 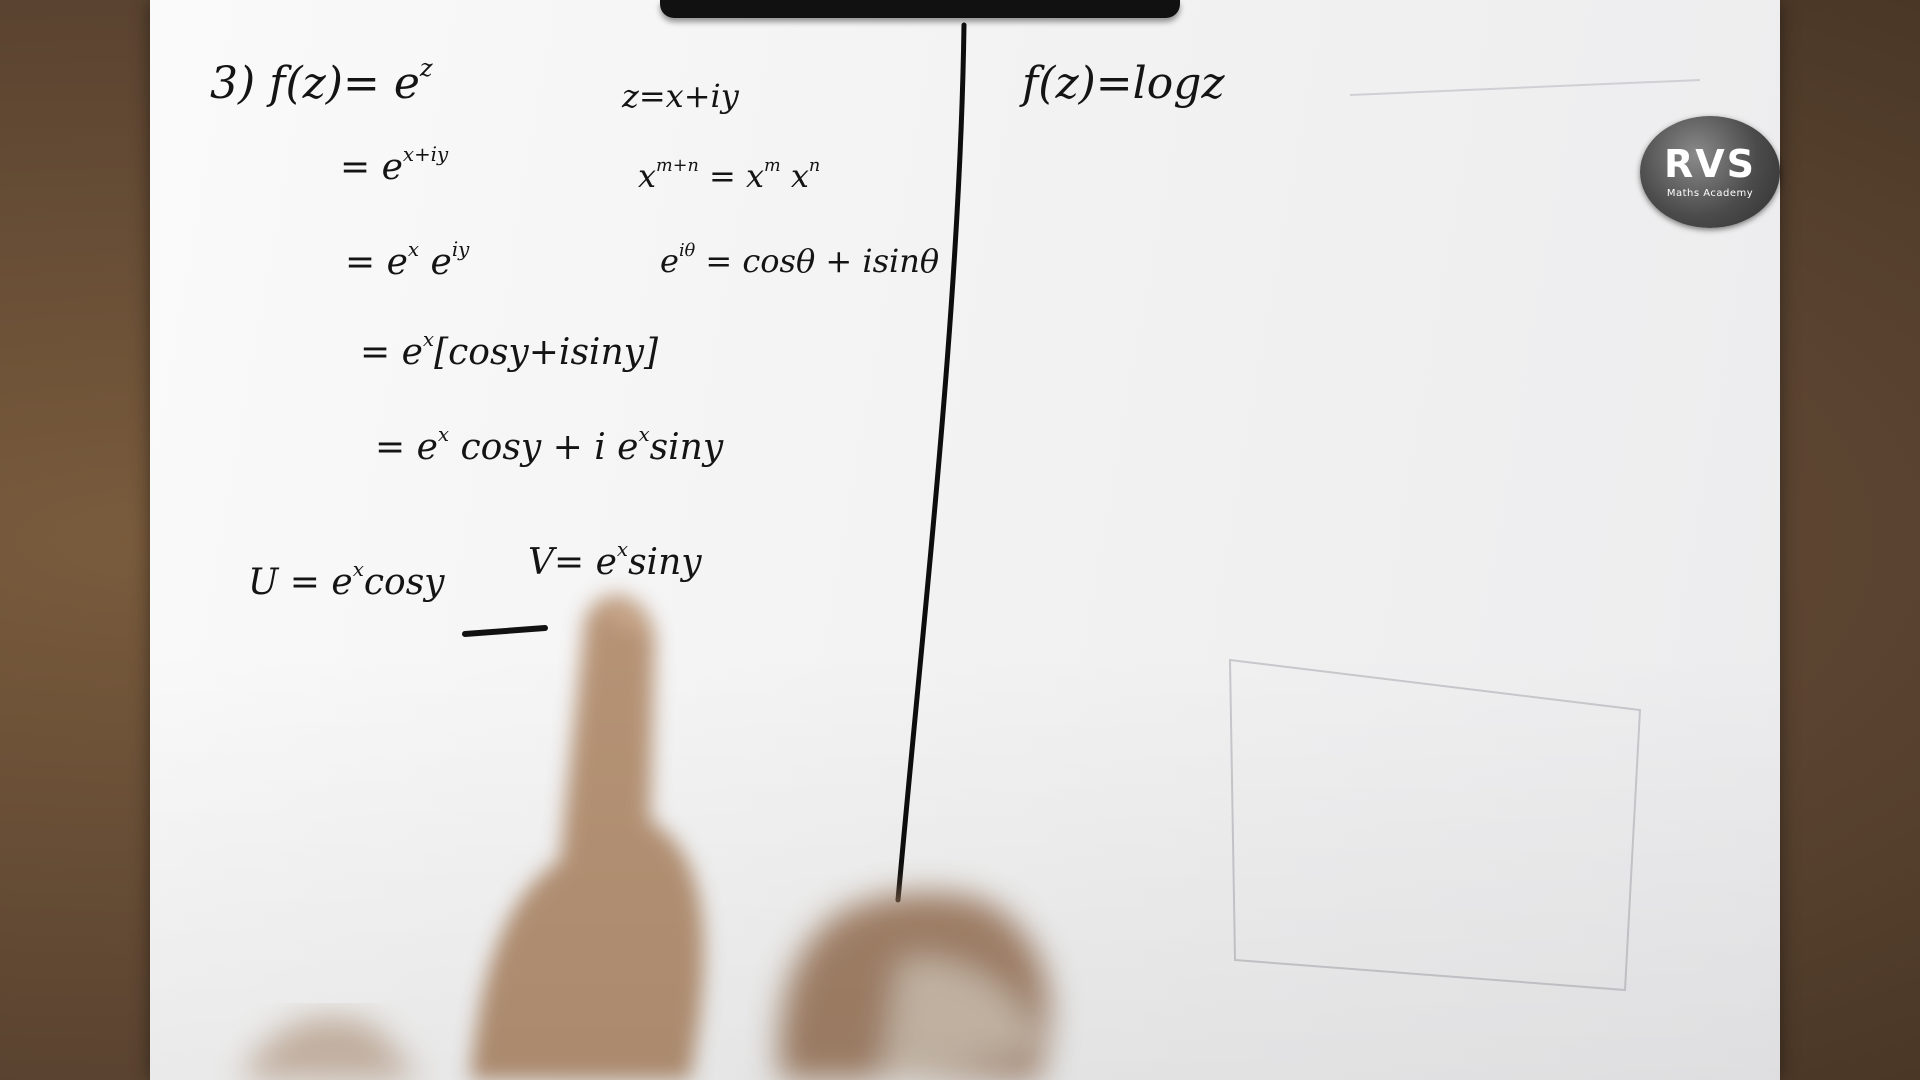 I want to click on z-definition: z=x+iy, so click(x=680, y=96).